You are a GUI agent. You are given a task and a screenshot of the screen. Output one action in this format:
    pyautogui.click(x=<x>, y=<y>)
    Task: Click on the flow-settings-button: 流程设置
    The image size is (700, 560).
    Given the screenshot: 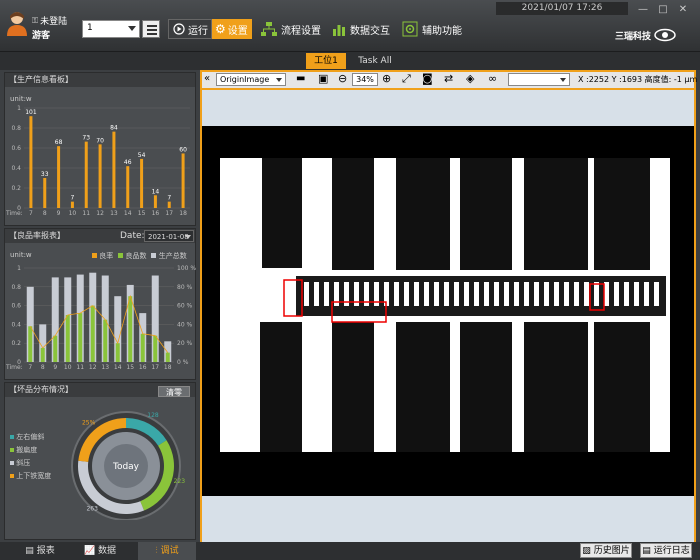 What is the action you would take?
    pyautogui.click(x=291, y=29)
    